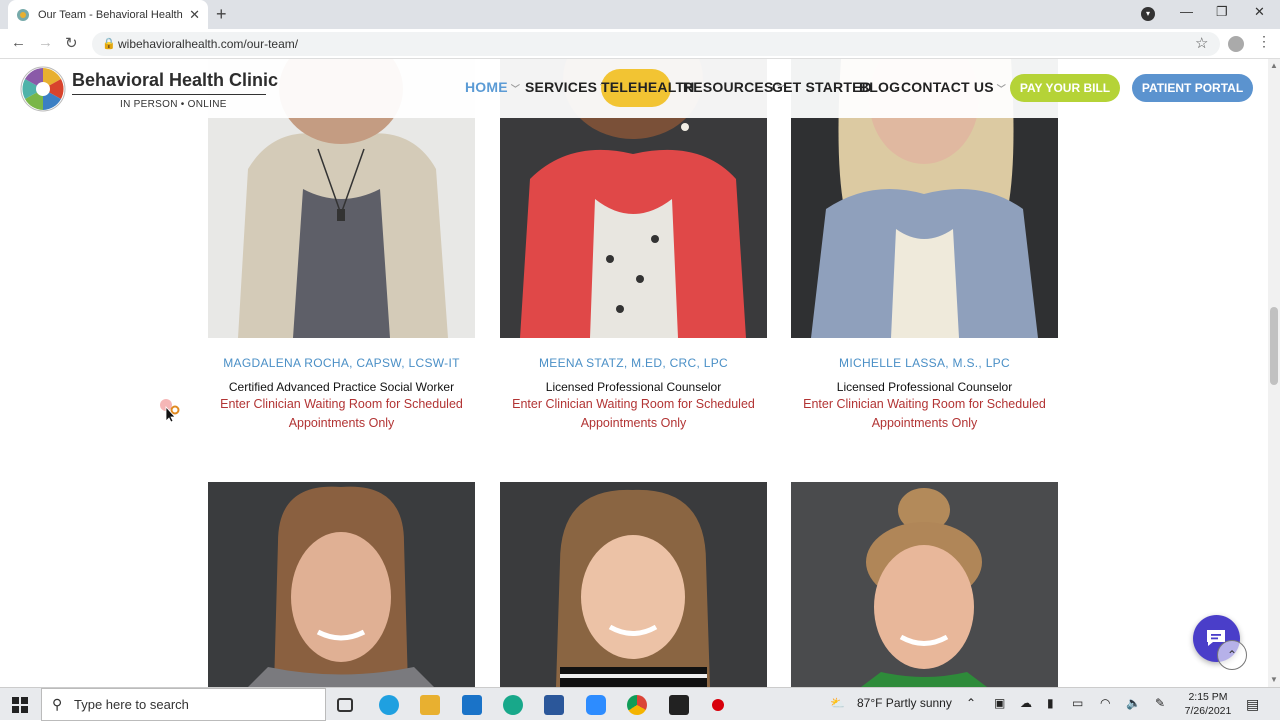 The width and height of the screenshot is (1280, 721). Describe the element at coordinates (1274, 65) in the screenshot. I see `scroll-up-icon: ▲` at that location.